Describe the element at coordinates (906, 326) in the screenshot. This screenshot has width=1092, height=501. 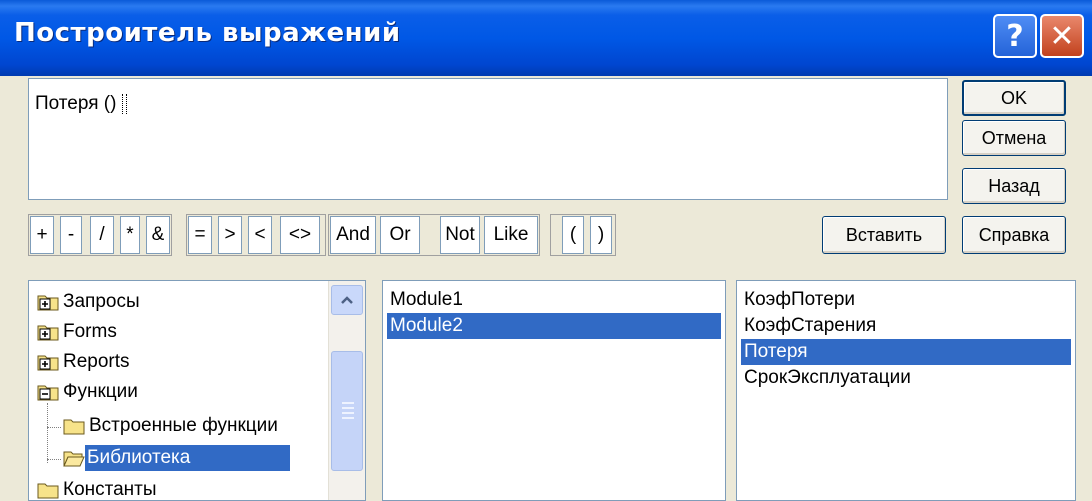
I see `list-item: КоэфСтарения` at that location.